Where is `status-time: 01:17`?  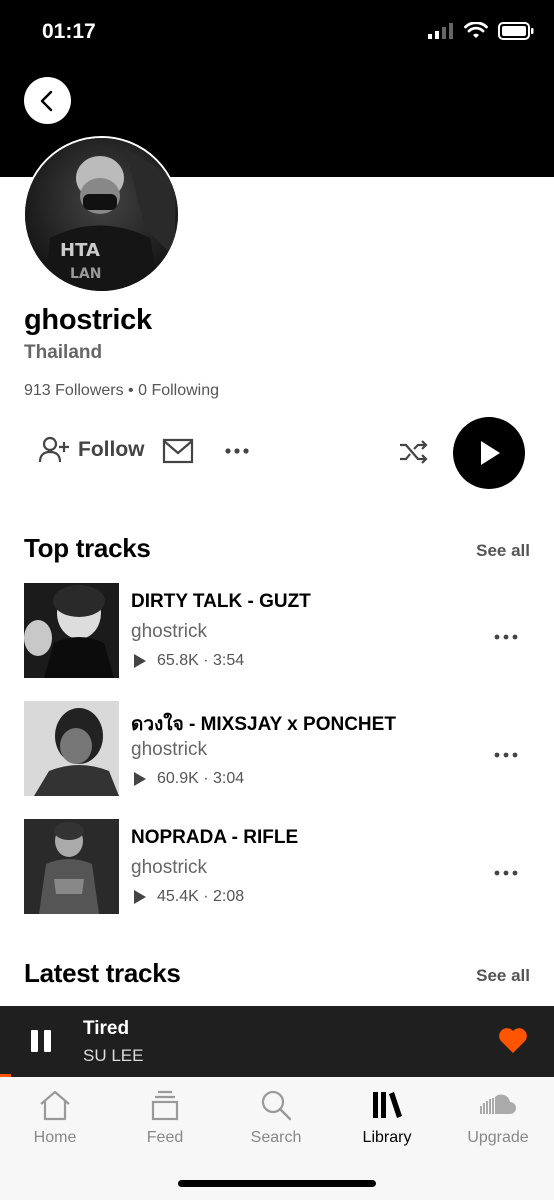
status-time: 01:17 is located at coordinates (69, 31).